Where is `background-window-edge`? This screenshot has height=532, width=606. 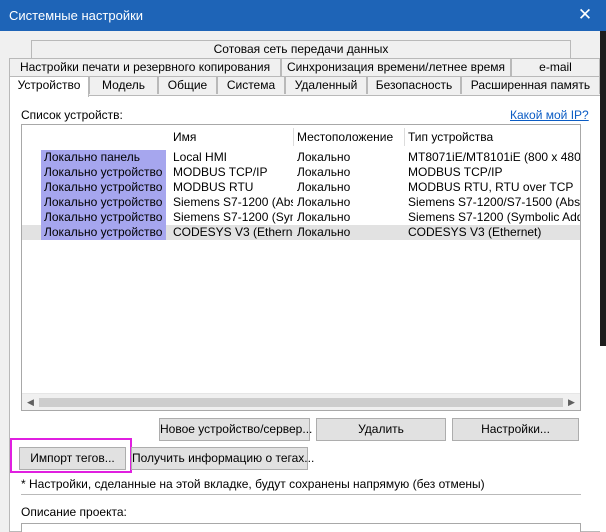 background-window-edge is located at coordinates (603, 281).